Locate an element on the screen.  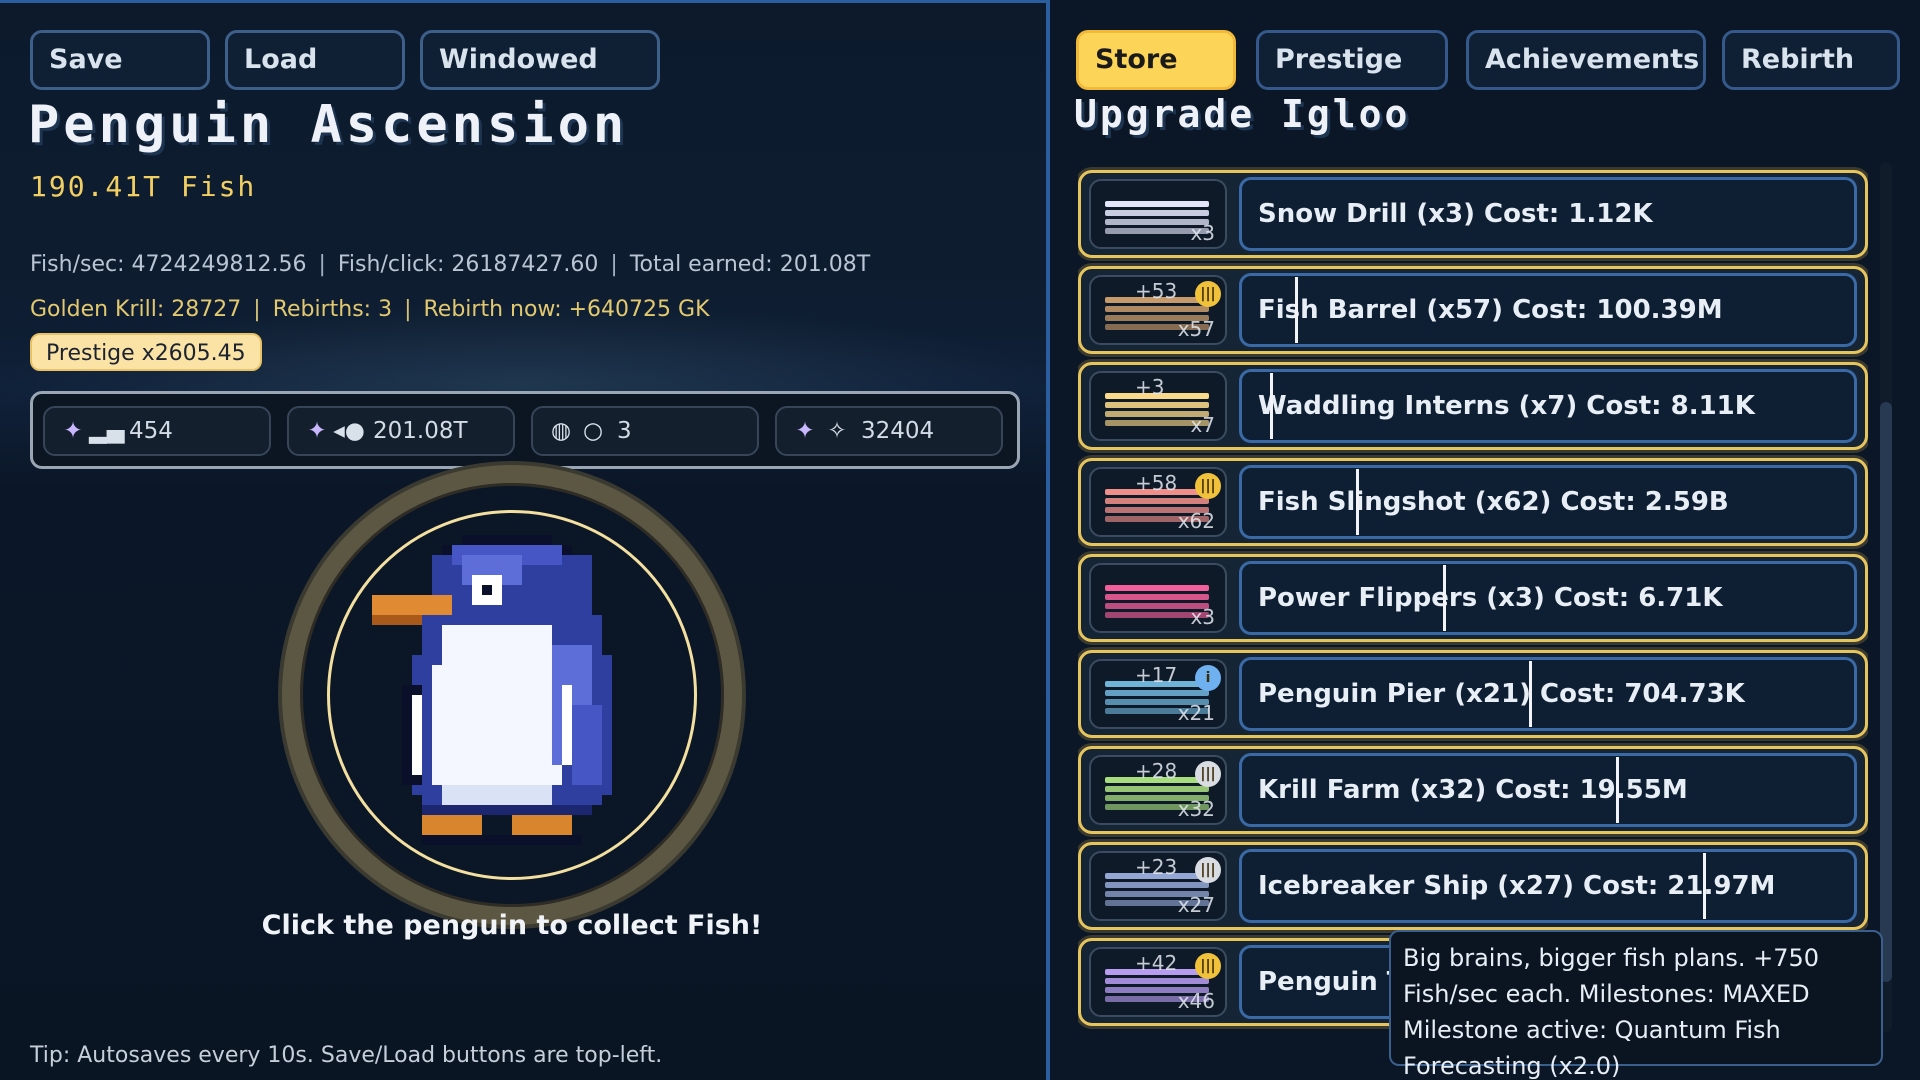
upgrade-thumbnail: +3 x7 is located at coordinates (1158, 406).